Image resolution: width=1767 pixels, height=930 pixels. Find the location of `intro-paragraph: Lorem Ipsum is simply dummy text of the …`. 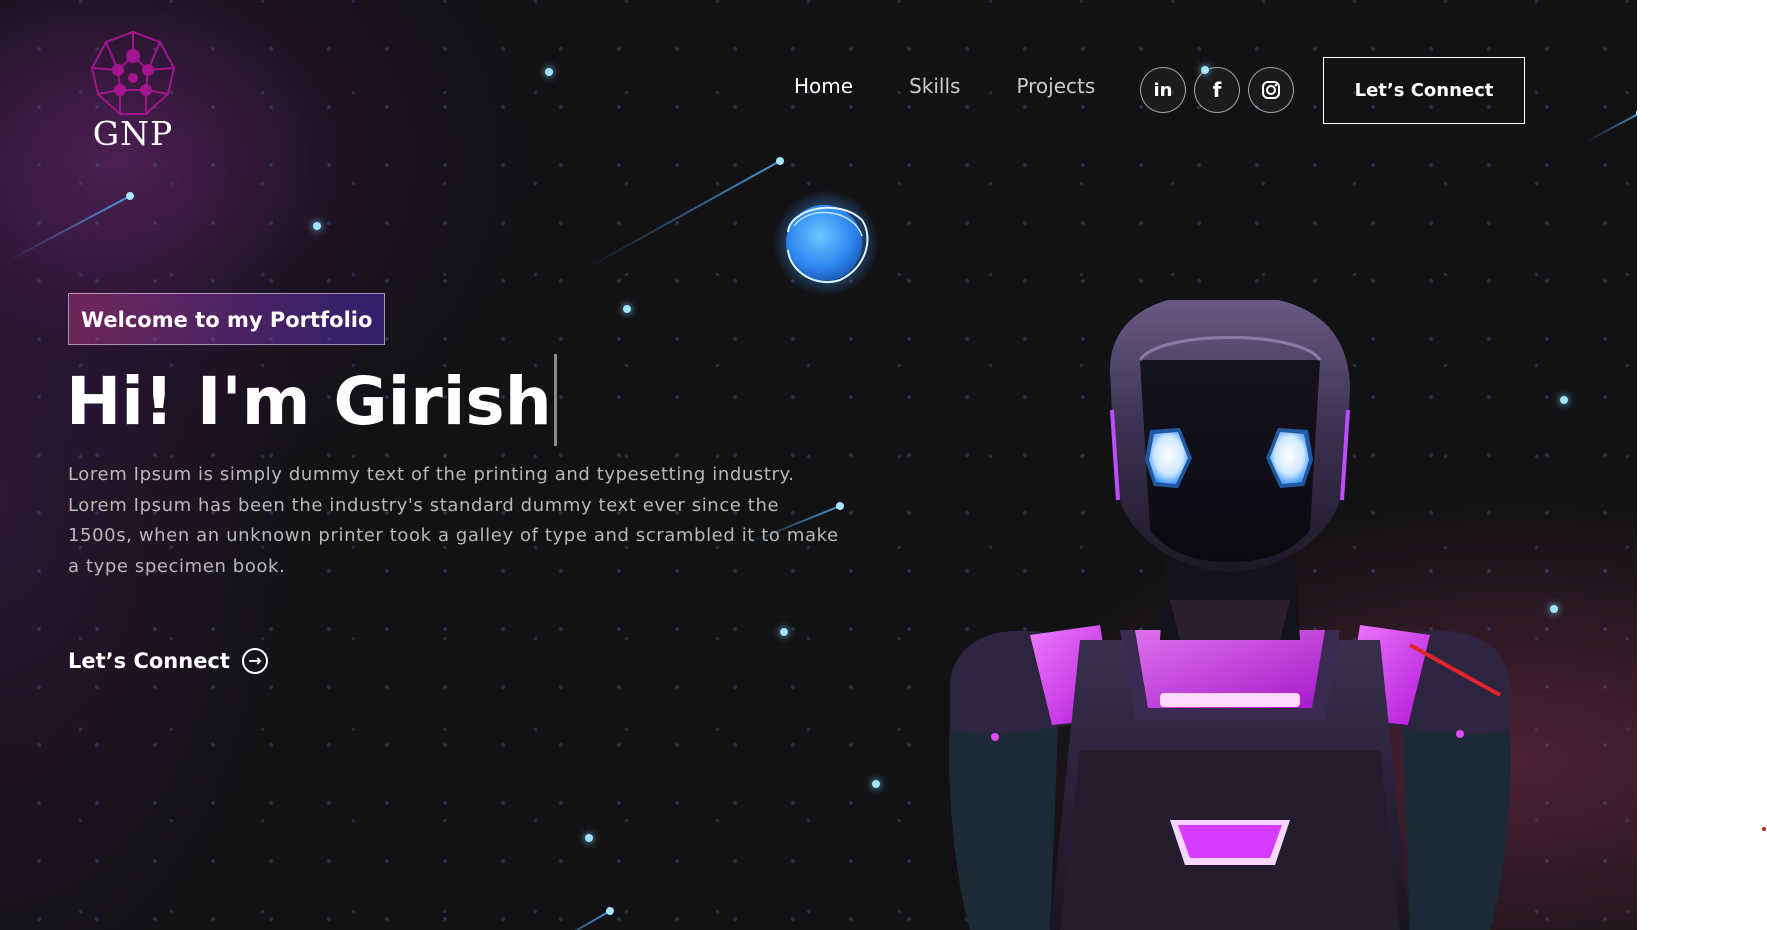

intro-paragraph: Lorem Ipsum is simply dummy text of the … is located at coordinates (453, 520).